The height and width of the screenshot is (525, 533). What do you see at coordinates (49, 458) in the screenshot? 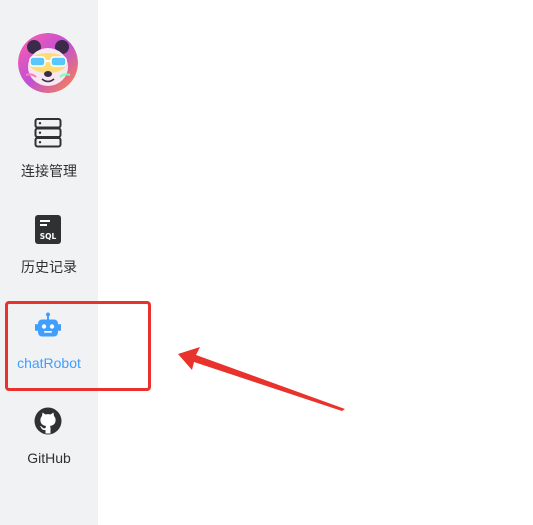
I see `sidebar-item-label: GitHub` at bounding box center [49, 458].